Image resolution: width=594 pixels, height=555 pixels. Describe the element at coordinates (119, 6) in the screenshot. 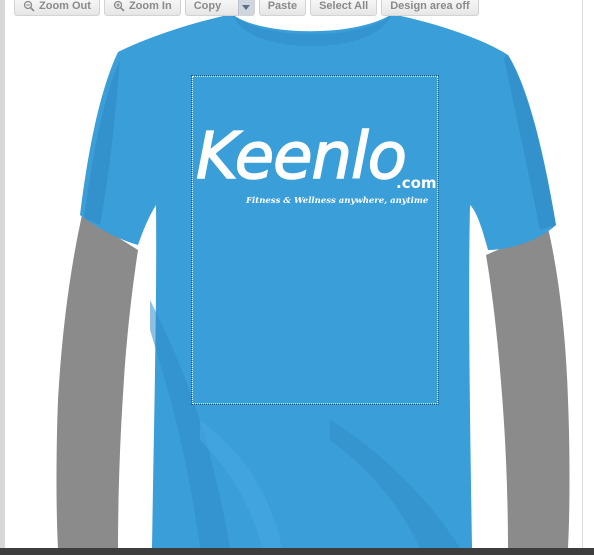

I see `zoom-in-icon` at that location.